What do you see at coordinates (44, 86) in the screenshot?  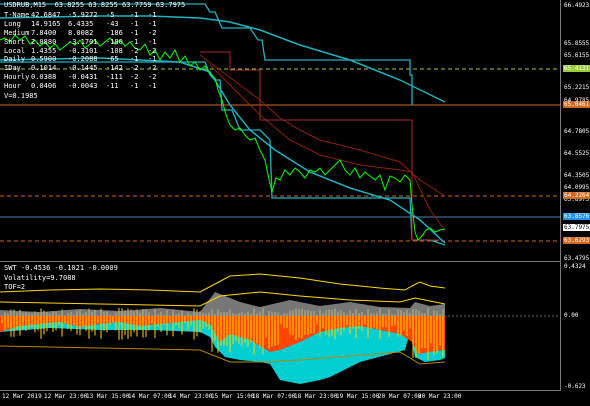 I see `table-cell: 0.0406` at bounding box center [44, 86].